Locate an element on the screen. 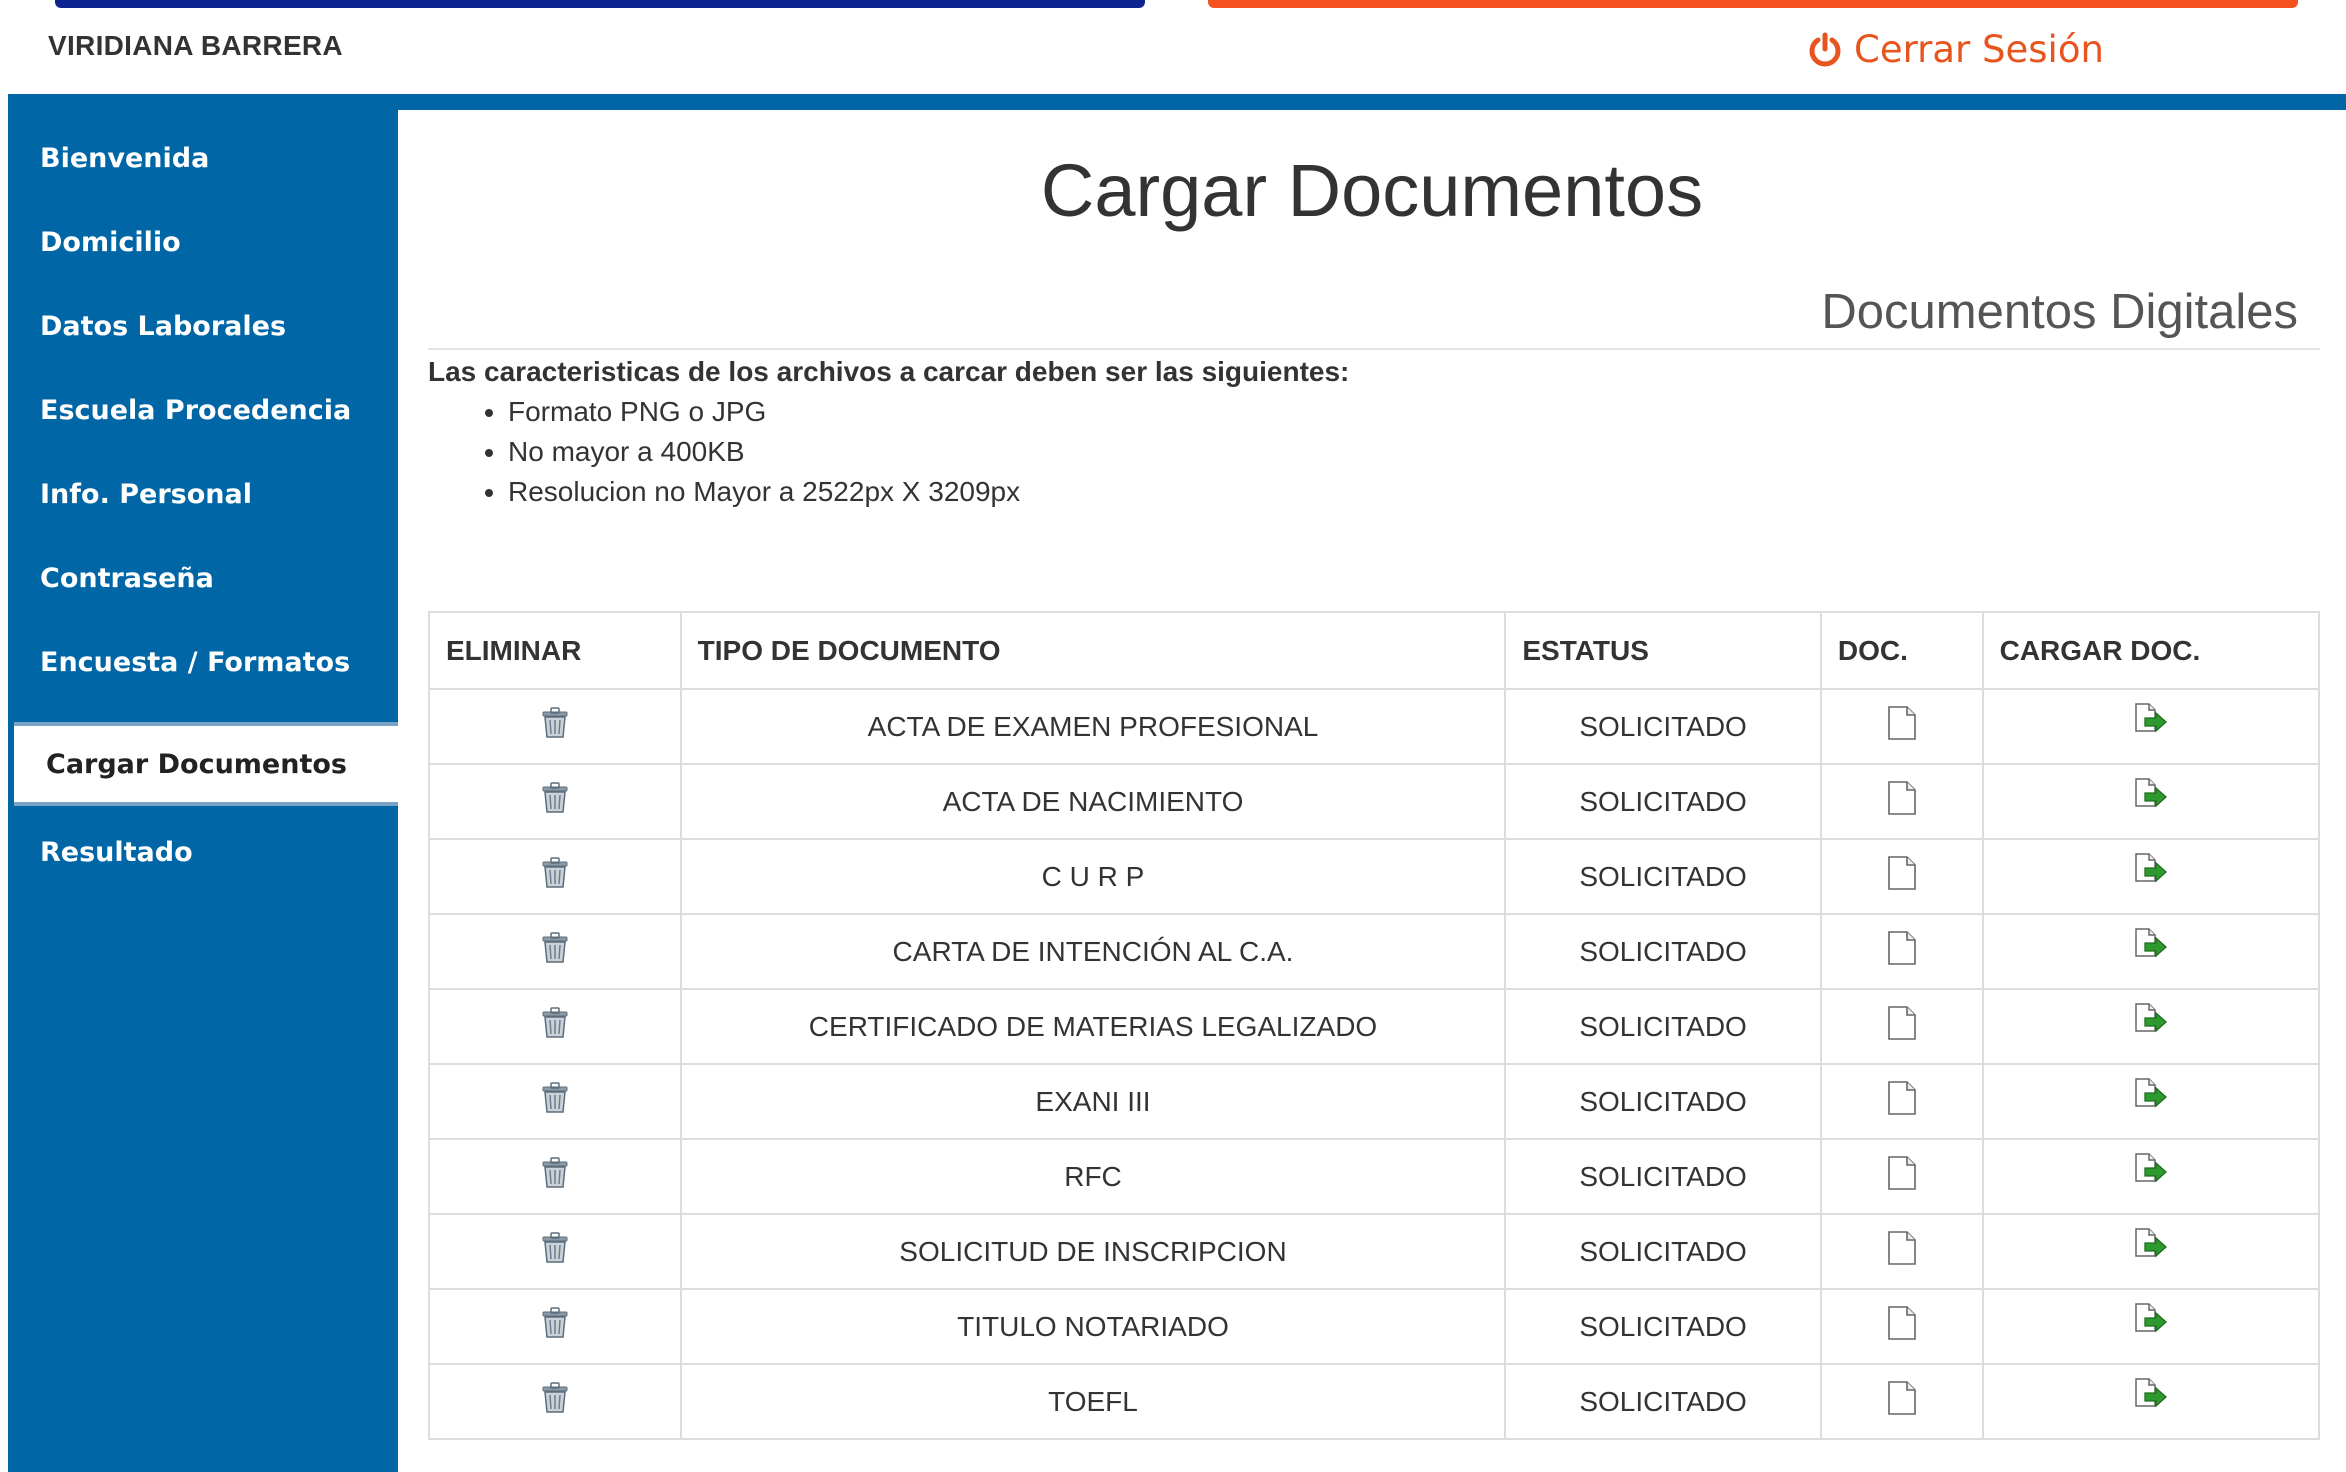 Image resolution: width=2346 pixels, height=1472 pixels. document-type-label: ACTA DE EXAMEN PROFESIONAL is located at coordinates (1093, 726).